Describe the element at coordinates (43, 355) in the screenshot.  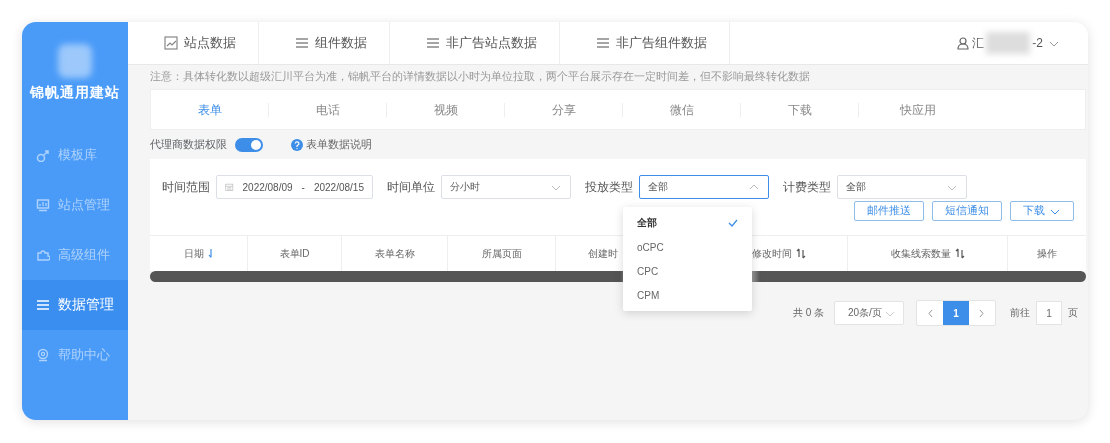
I see `headset-icon` at that location.